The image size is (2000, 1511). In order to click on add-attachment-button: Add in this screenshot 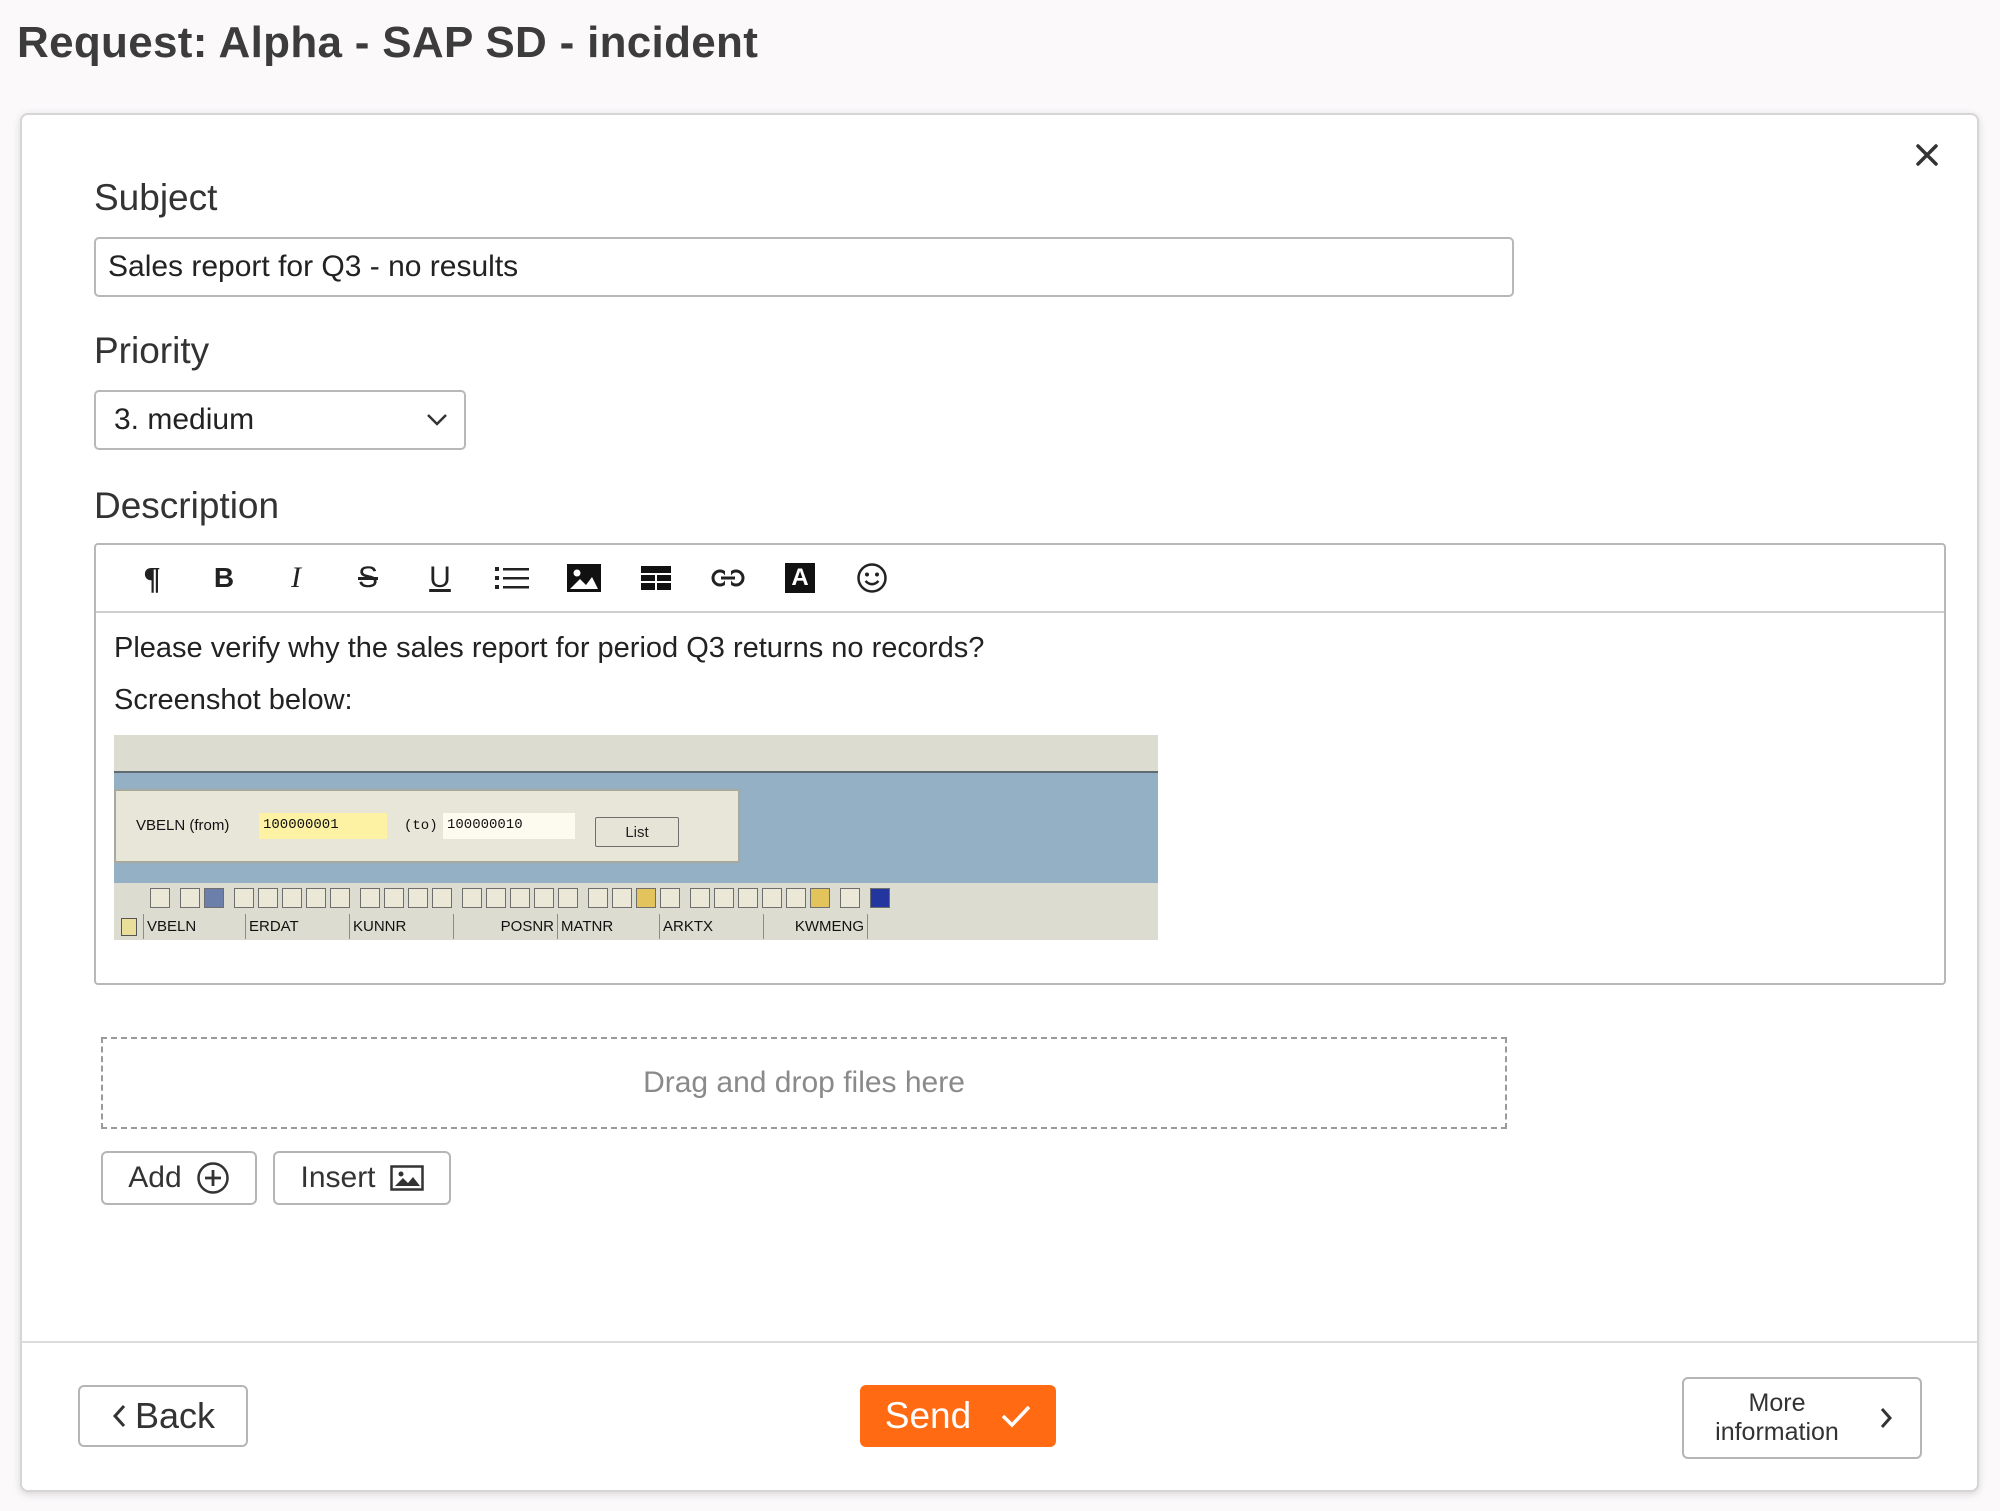, I will do `click(179, 1178)`.